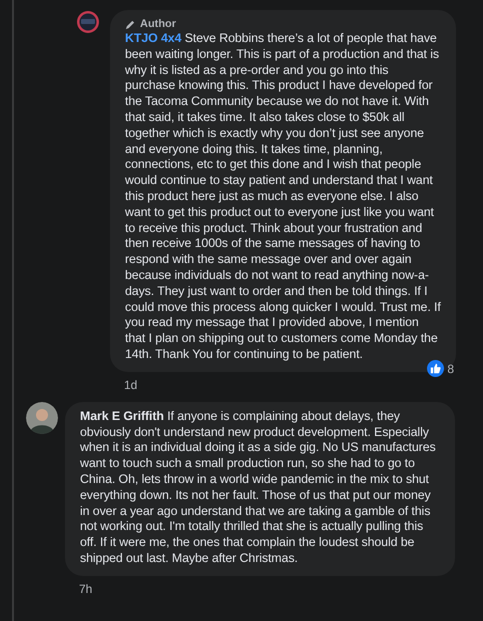 Image resolution: width=483 pixels, height=621 pixels. Describe the element at coordinates (130, 24) in the screenshot. I see `pencil-icon` at that location.